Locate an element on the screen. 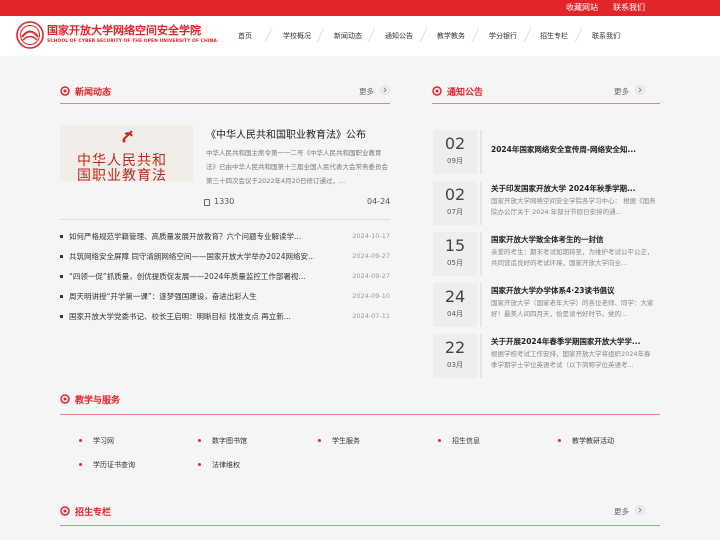 The height and width of the screenshot is (540, 720). notice-title: 国家开放大学致全体考生的一封信 is located at coordinates (575, 239).